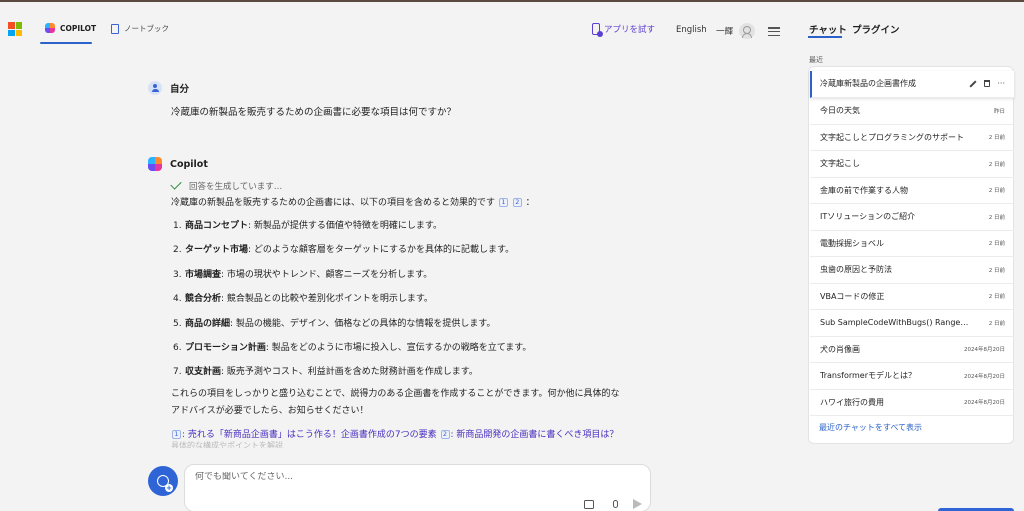 Image resolution: width=1024 pixels, height=511 pixels. I want to click on bot-message-header: Copilot, so click(178, 164).